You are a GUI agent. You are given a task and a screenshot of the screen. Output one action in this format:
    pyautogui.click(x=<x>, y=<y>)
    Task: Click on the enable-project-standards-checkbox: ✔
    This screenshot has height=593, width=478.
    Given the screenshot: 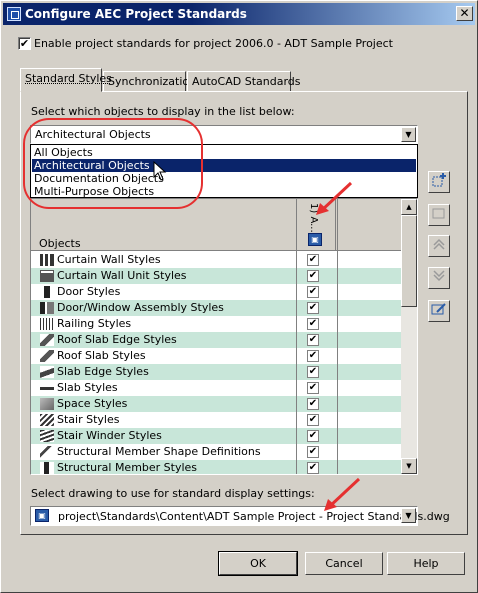 What is the action you would take?
    pyautogui.click(x=24, y=43)
    